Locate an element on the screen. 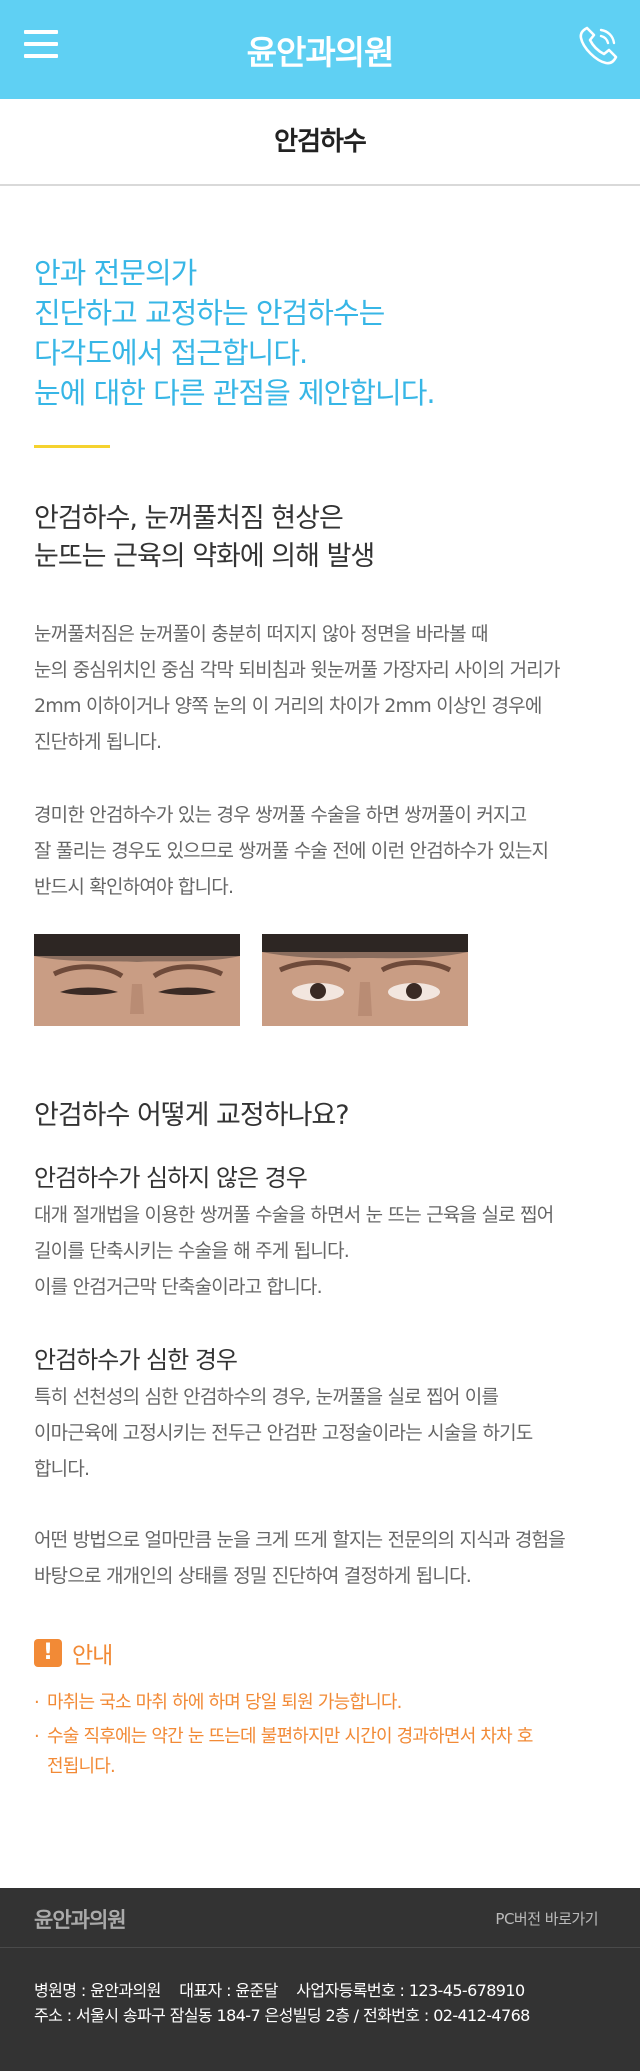 The height and width of the screenshot is (2071, 640). case1-title: 안검하수가 심하지 않은 경우 is located at coordinates (171, 1178).